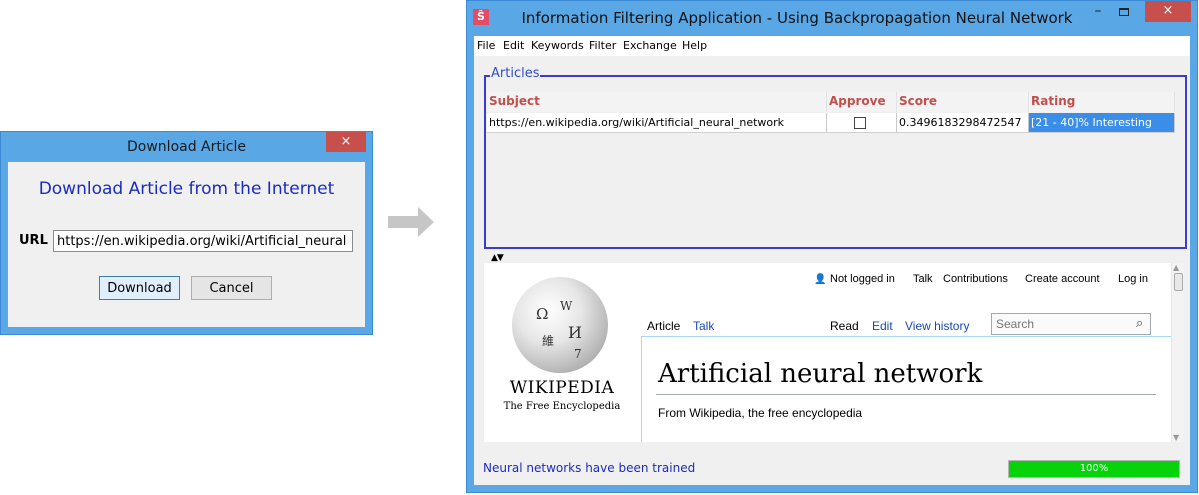 The image size is (1199, 495). Describe the element at coordinates (515, 73) in the screenshot. I see `articles-legend: Articles` at that location.